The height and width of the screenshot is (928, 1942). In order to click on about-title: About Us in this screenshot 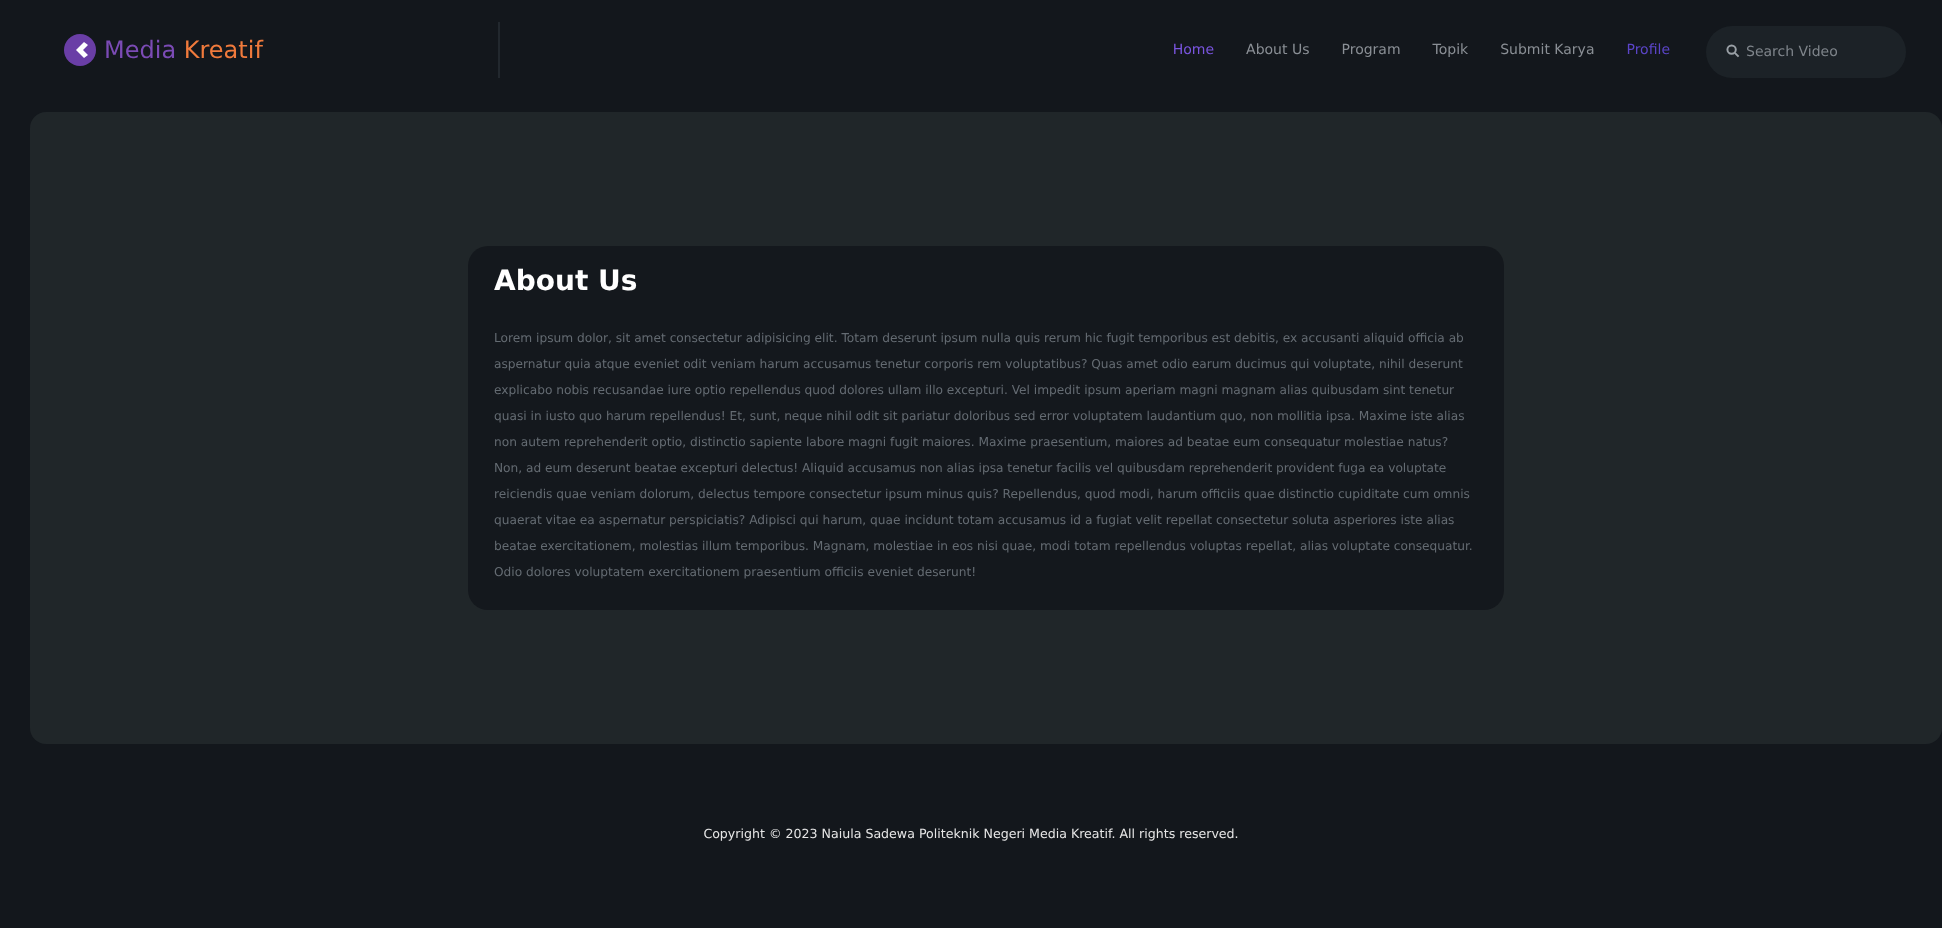, I will do `click(567, 282)`.